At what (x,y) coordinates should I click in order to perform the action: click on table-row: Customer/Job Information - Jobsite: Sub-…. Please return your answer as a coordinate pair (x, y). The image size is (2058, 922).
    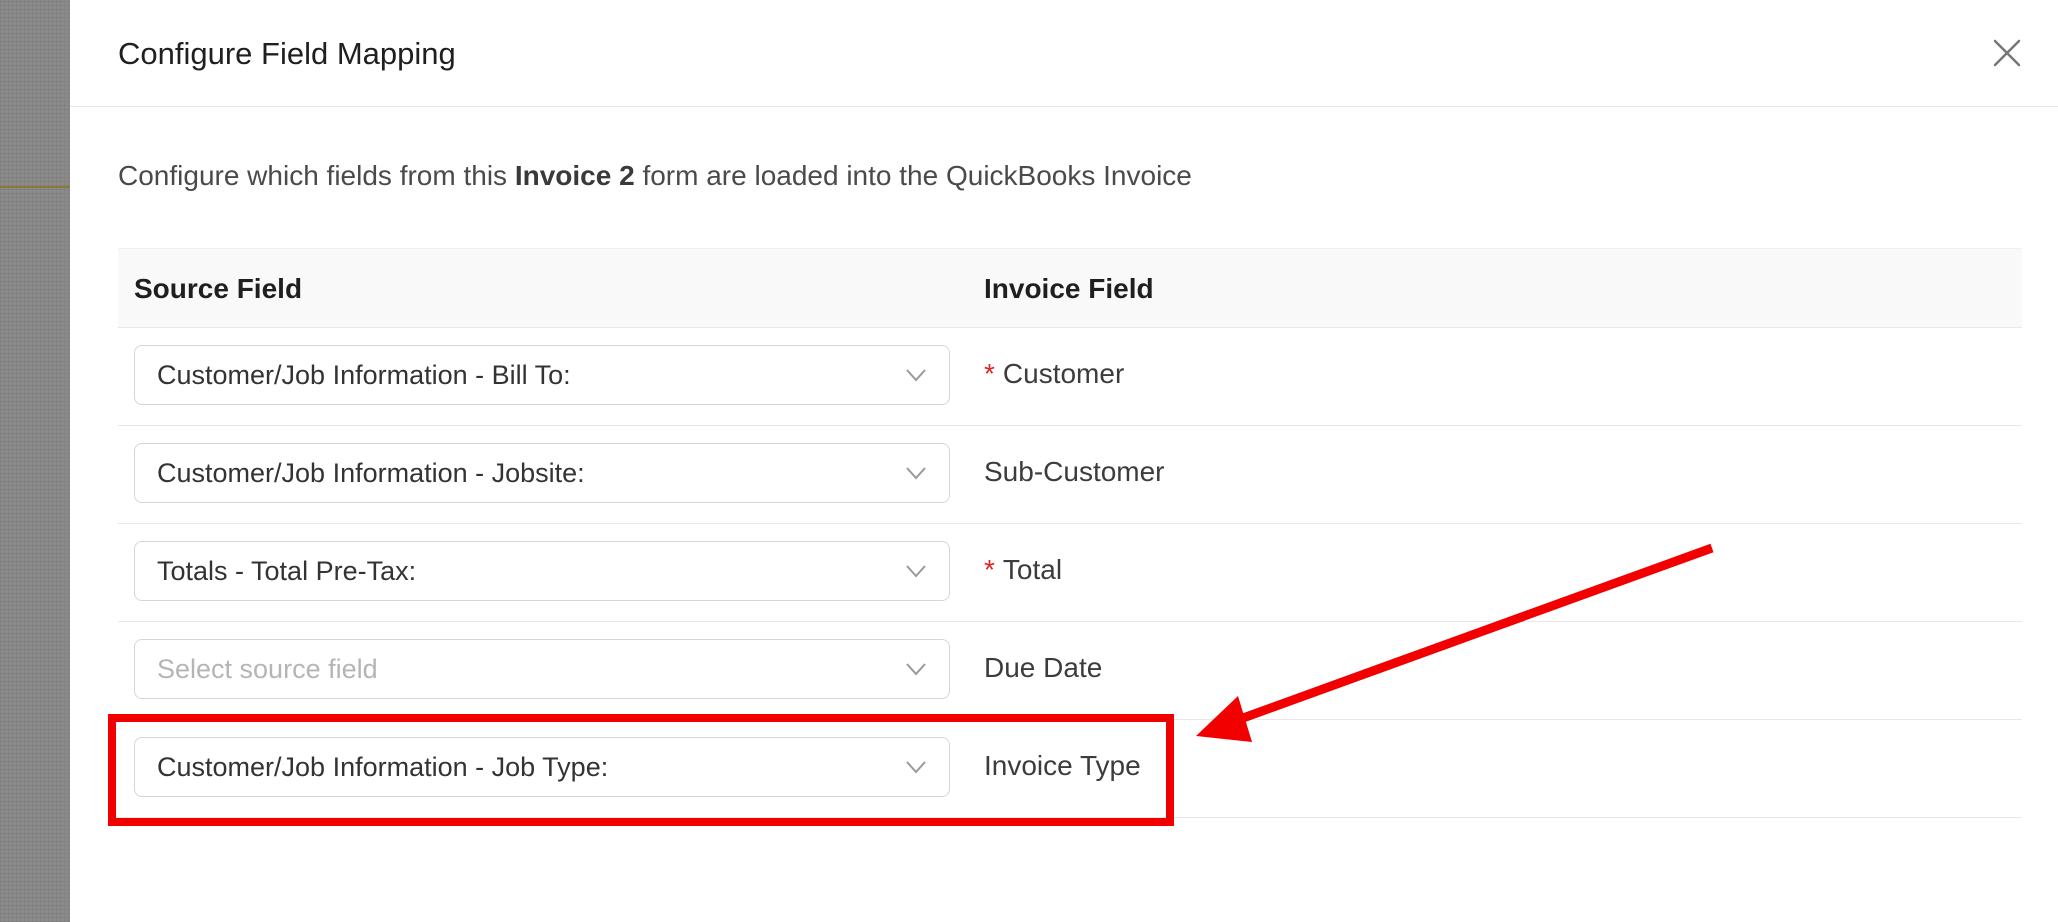
    Looking at the image, I should click on (1070, 475).